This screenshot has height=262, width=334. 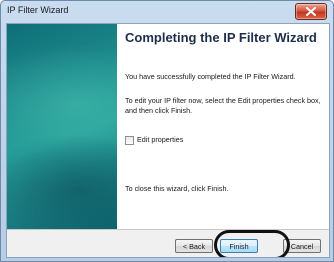 I want to click on edit-properties-label: Edit properties, so click(x=160, y=140).